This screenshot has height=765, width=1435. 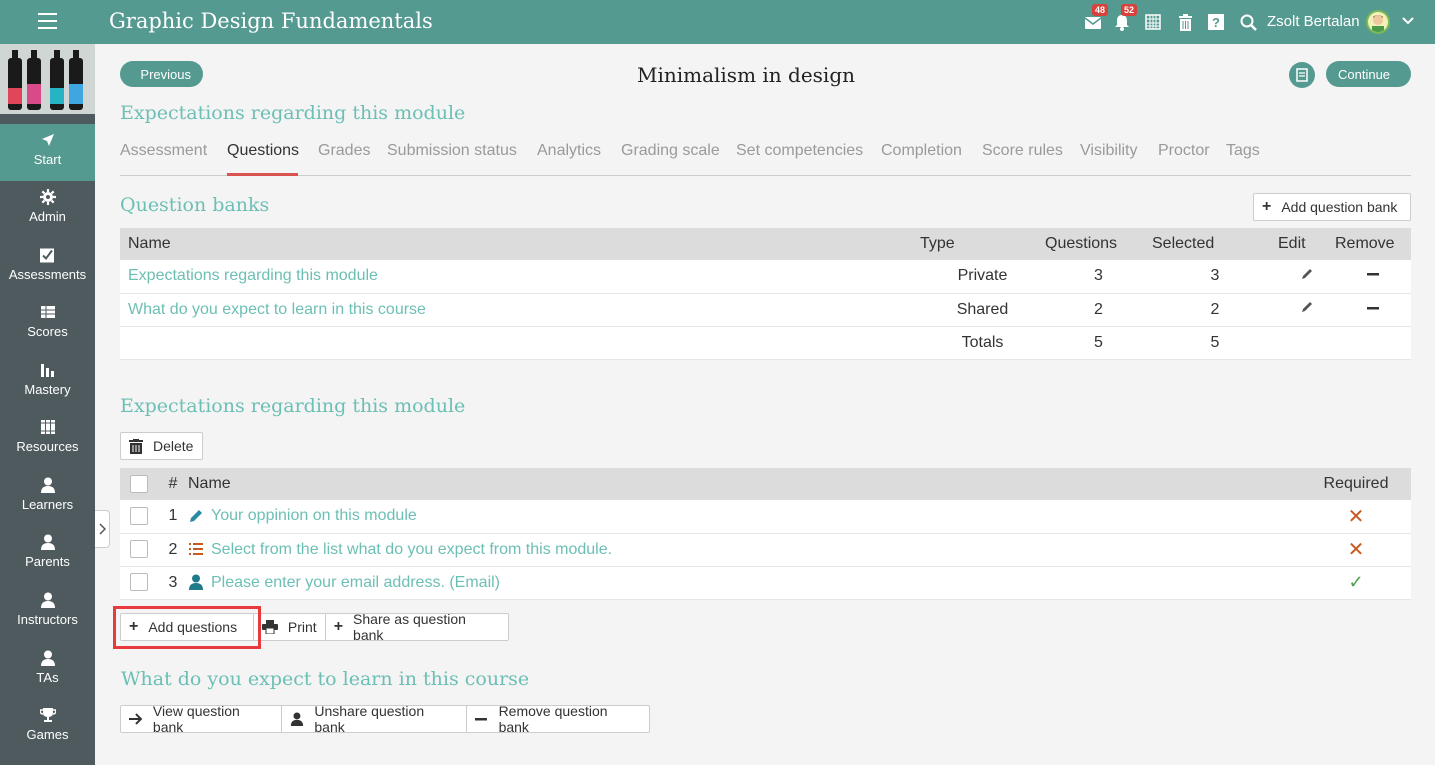 I want to click on search-icon, so click(x=1248, y=22).